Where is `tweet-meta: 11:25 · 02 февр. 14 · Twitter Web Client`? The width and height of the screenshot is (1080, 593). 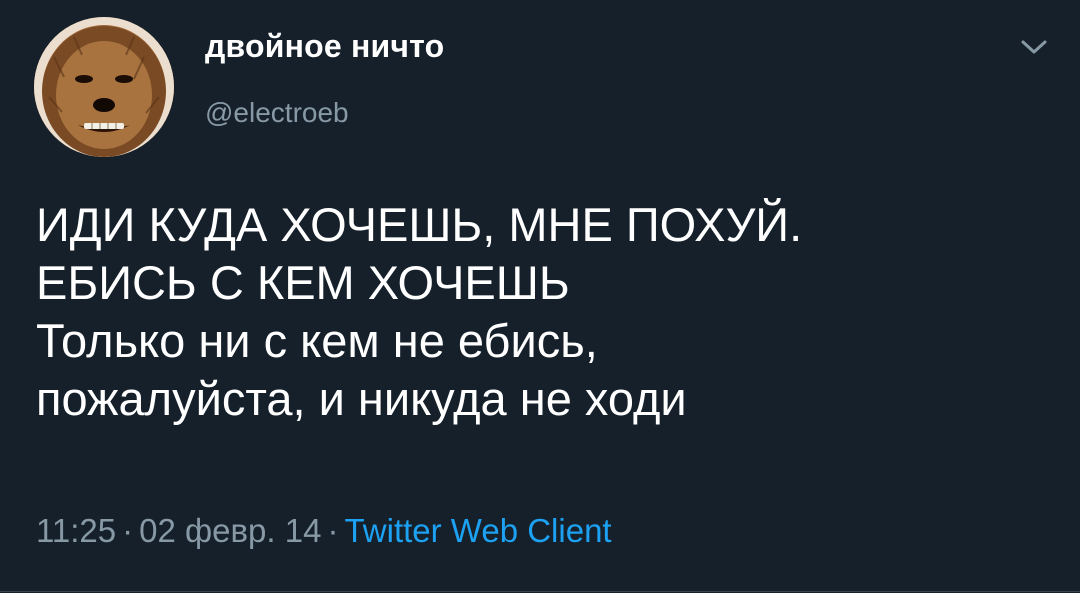
tweet-meta: 11:25 · 02 февр. 14 · Twitter Web Client is located at coordinates (324, 531).